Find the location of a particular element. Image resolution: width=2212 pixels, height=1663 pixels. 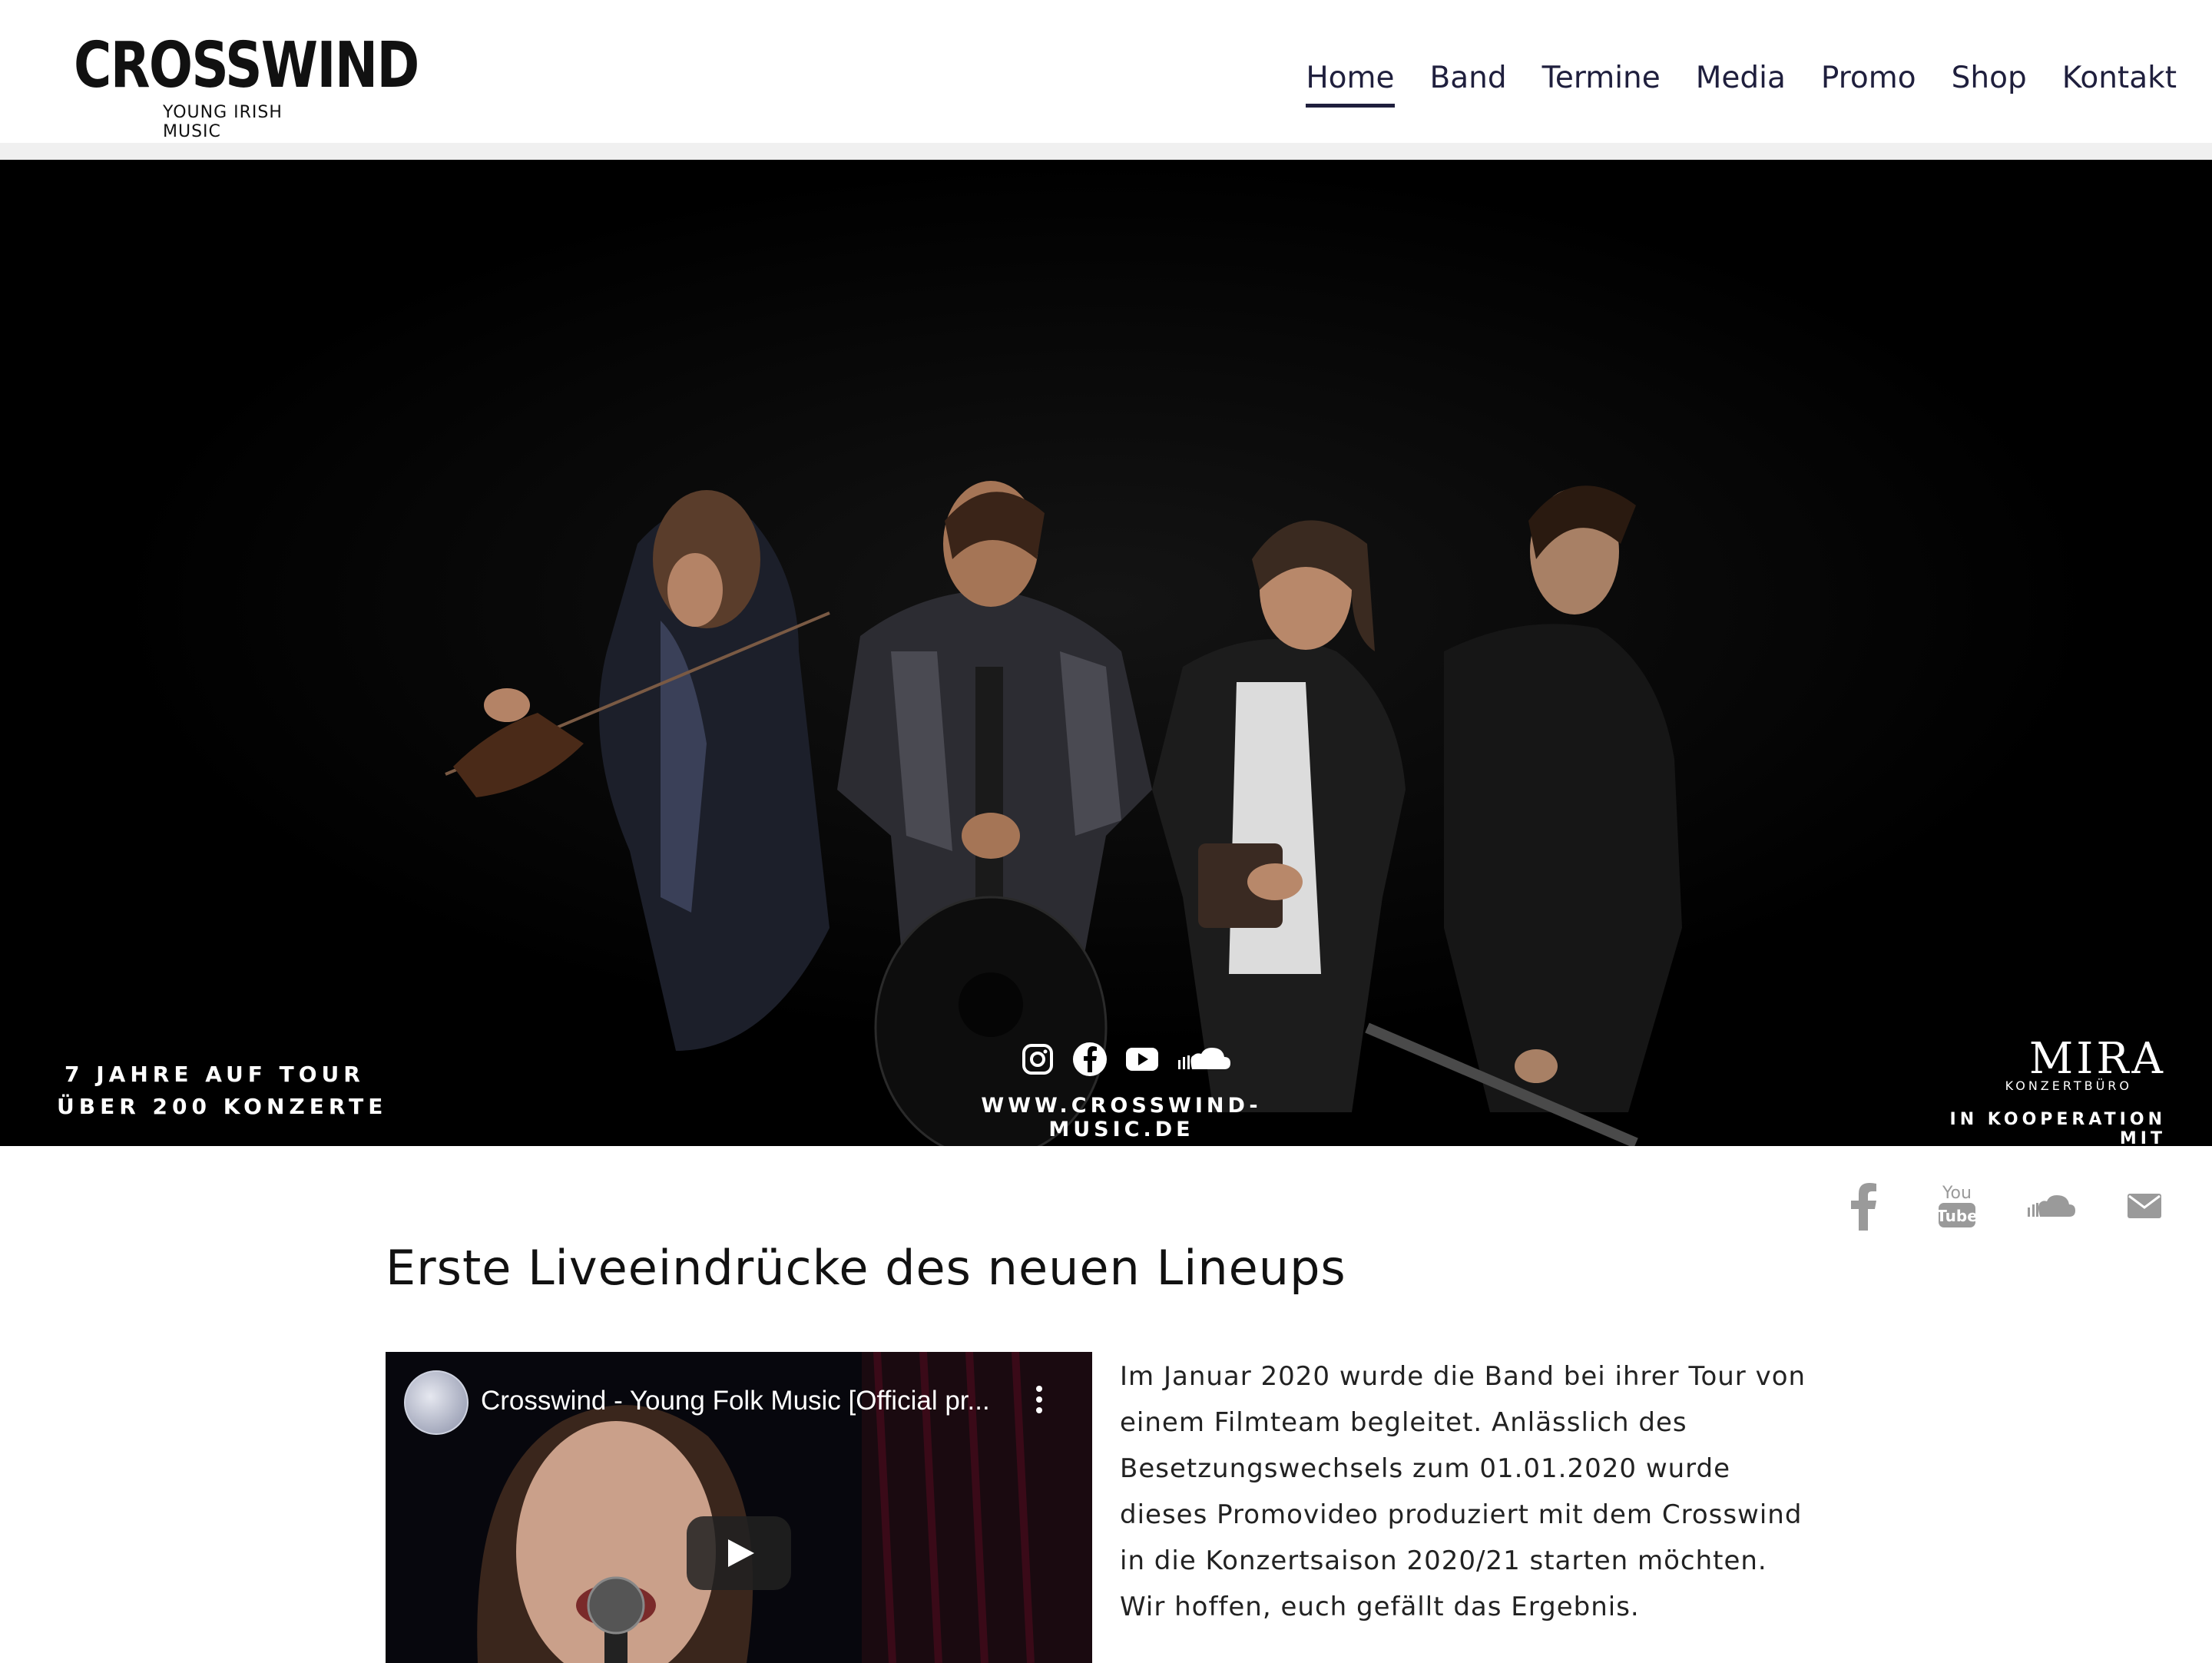

section-headline: Erste Liveeindrücke des neuen Lineups is located at coordinates (866, 1268).